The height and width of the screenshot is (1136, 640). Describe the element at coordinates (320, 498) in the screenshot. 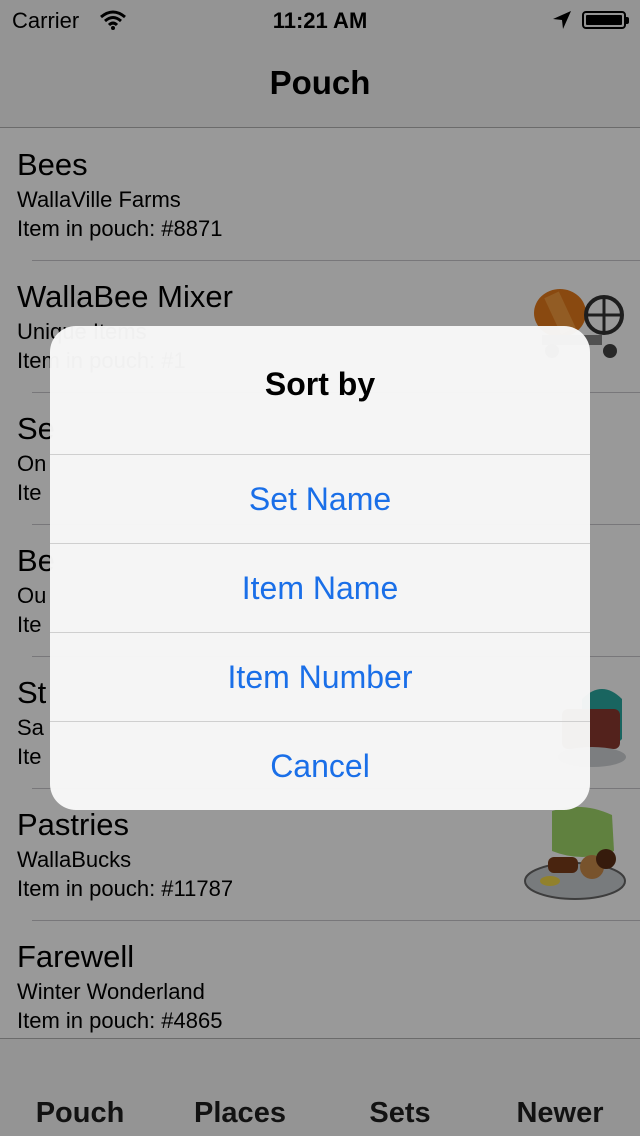

I see `sort-set-name-button: Set Name` at that location.